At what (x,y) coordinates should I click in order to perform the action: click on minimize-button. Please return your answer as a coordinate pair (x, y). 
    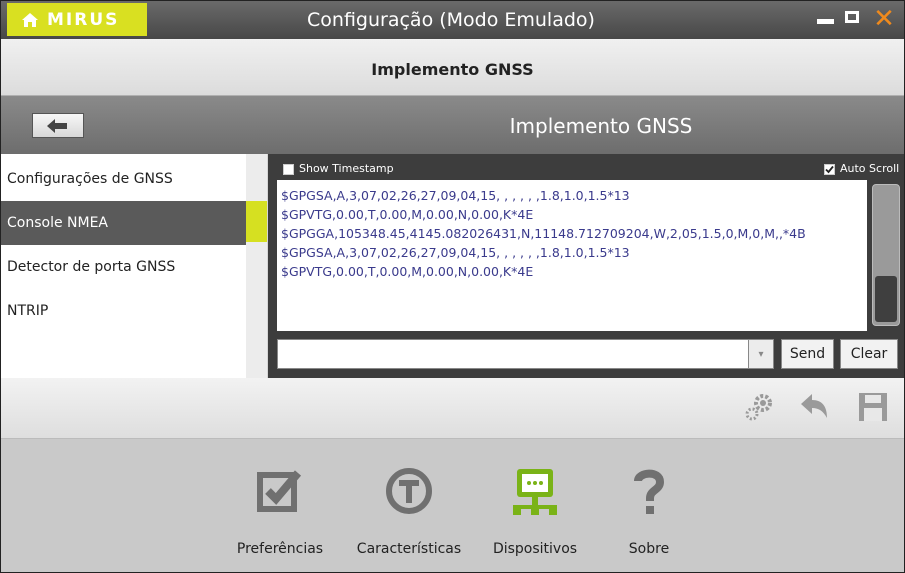
    Looking at the image, I should click on (825, 21).